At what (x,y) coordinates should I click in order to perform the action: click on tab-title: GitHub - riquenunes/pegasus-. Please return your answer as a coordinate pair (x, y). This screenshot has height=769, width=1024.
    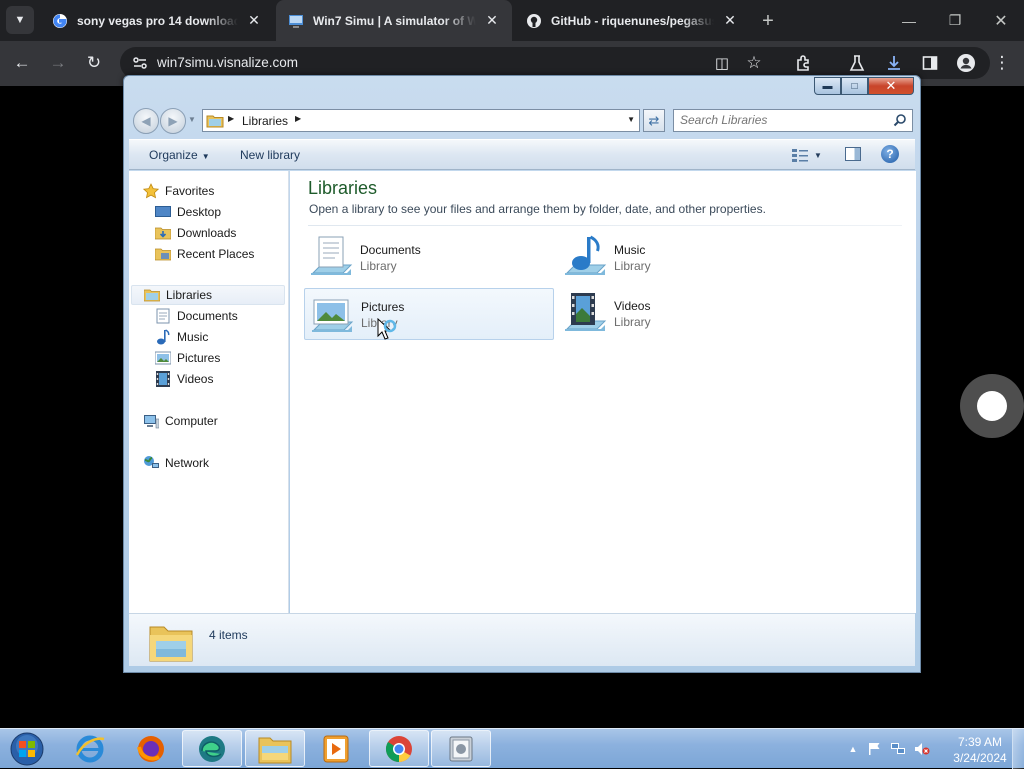
    Looking at the image, I should click on (632, 20).